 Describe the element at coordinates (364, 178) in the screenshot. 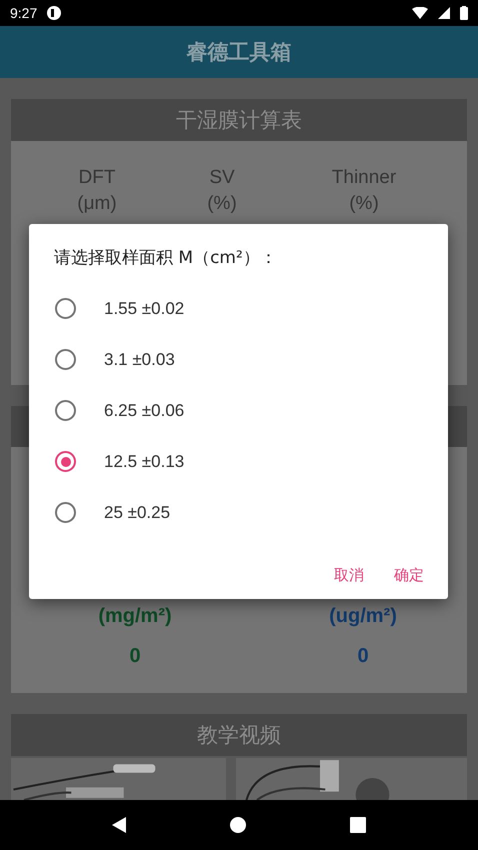

I see `column-label: Thinner` at that location.